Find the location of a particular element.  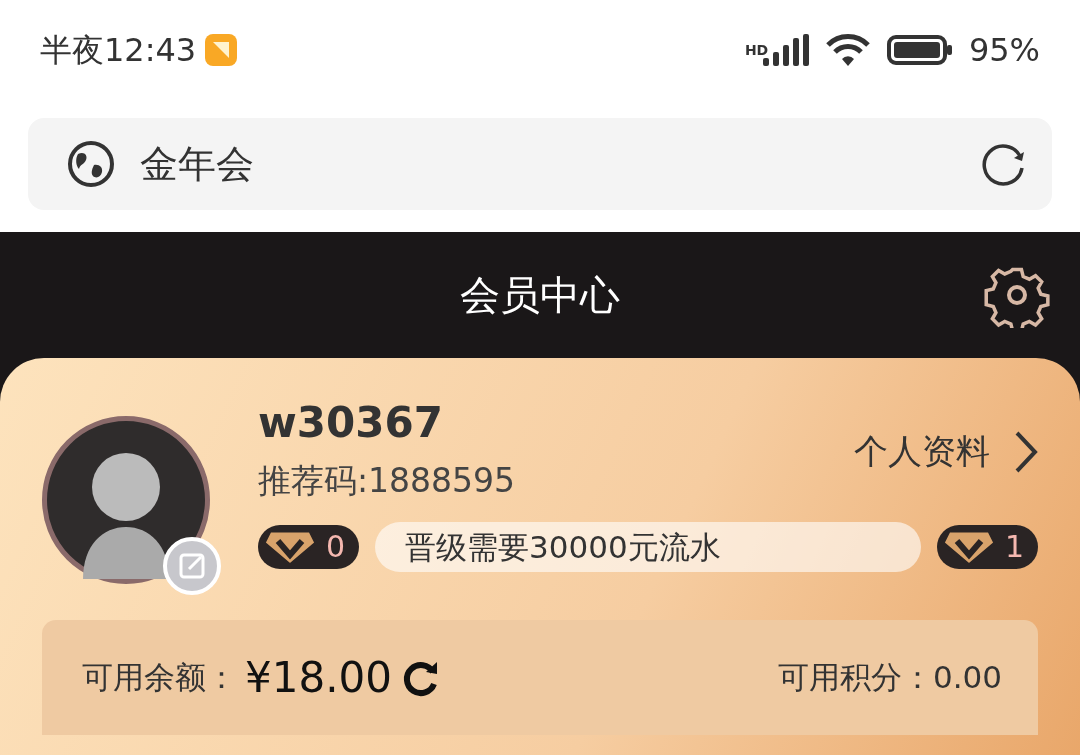

points-label: 可用积分： is located at coordinates (855, 678).